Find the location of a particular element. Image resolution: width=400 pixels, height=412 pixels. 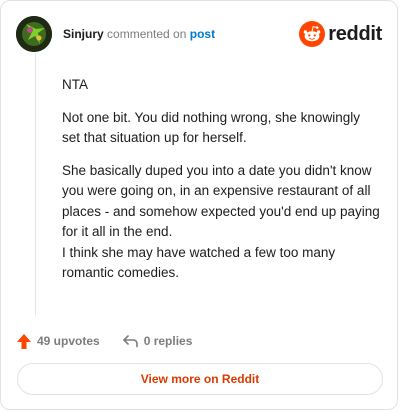

upvote-count: 49 upvotes is located at coordinates (68, 341).